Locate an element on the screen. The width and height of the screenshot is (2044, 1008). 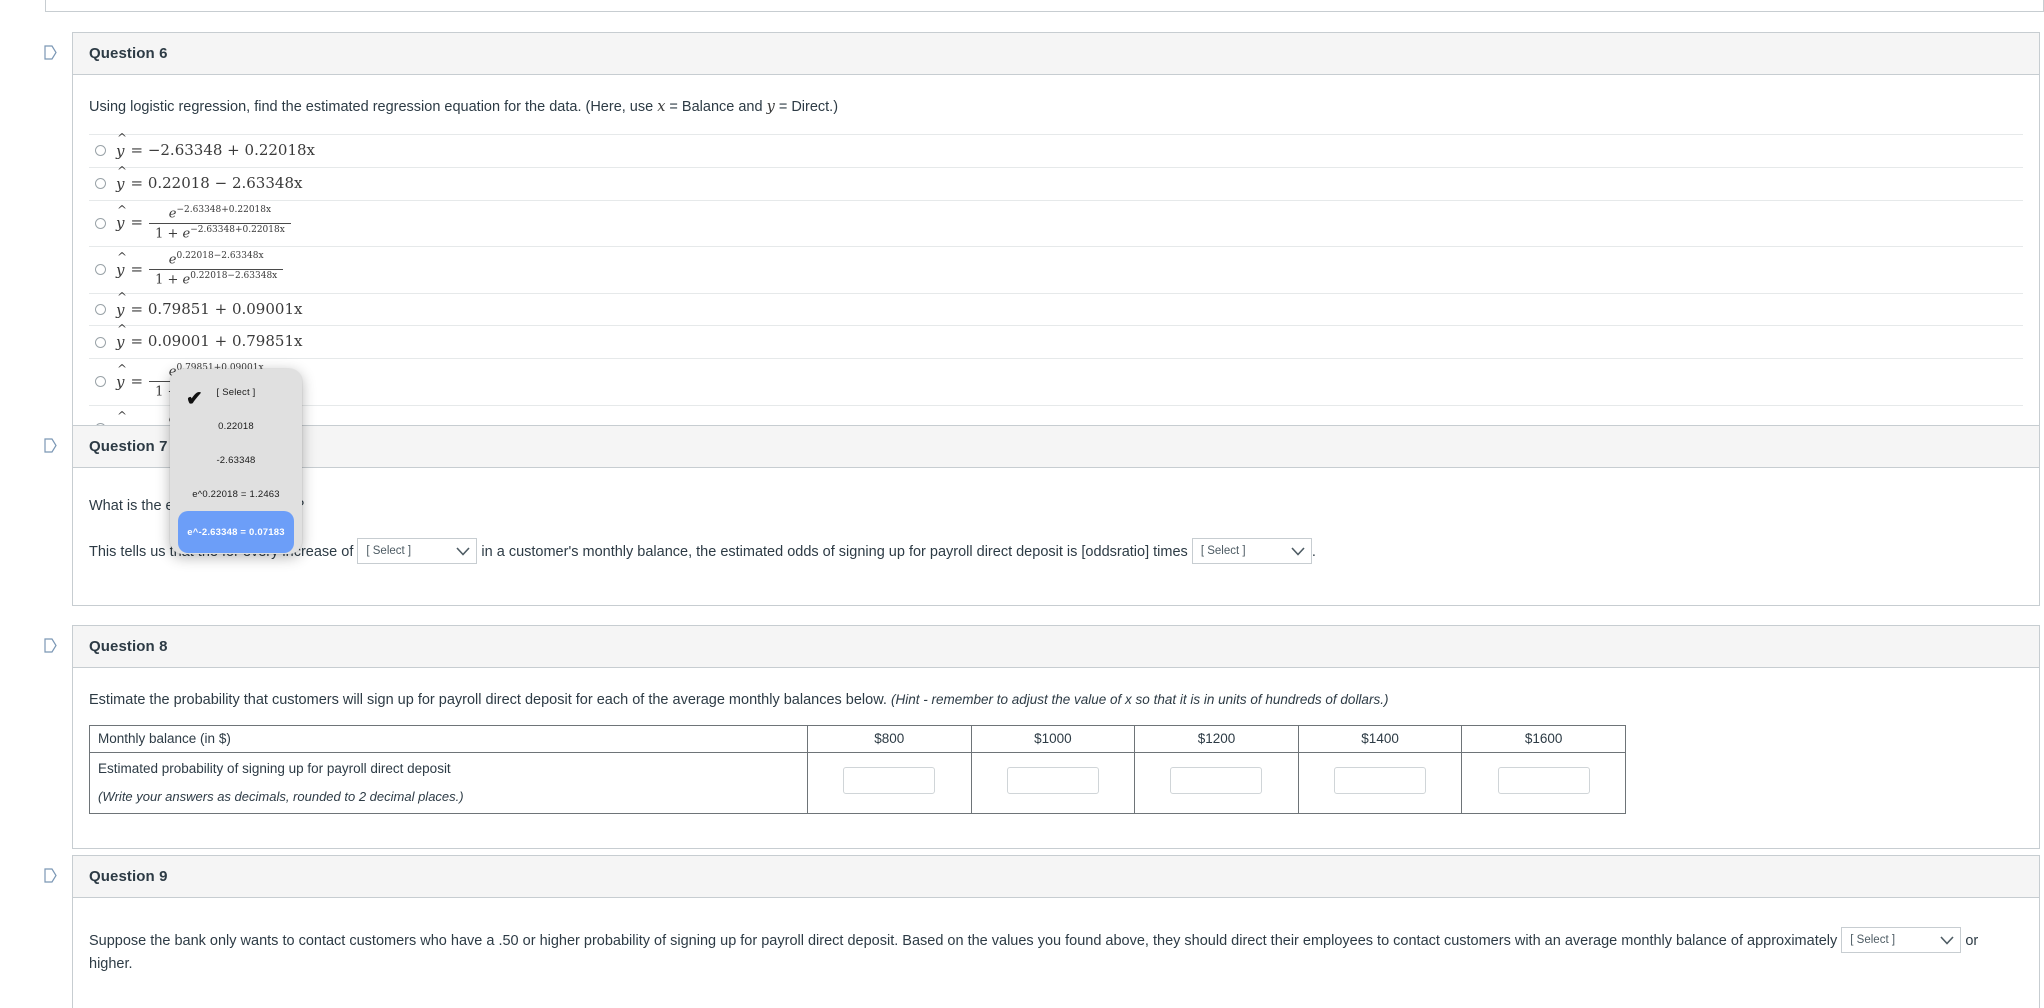
option-6-expr: = 0.09001 + 0.79851x is located at coordinates (216, 341).